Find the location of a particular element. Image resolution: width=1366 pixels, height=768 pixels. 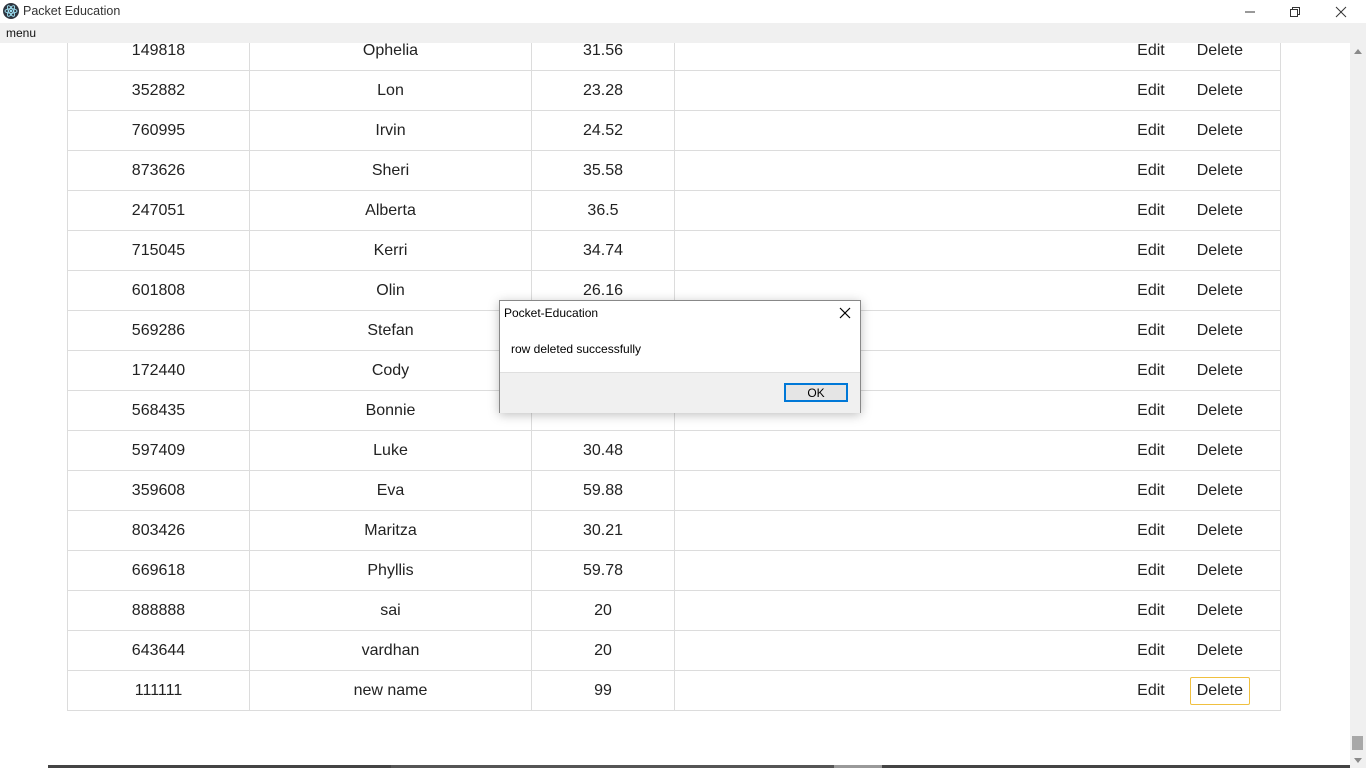

ok-button: OK is located at coordinates (816, 392).